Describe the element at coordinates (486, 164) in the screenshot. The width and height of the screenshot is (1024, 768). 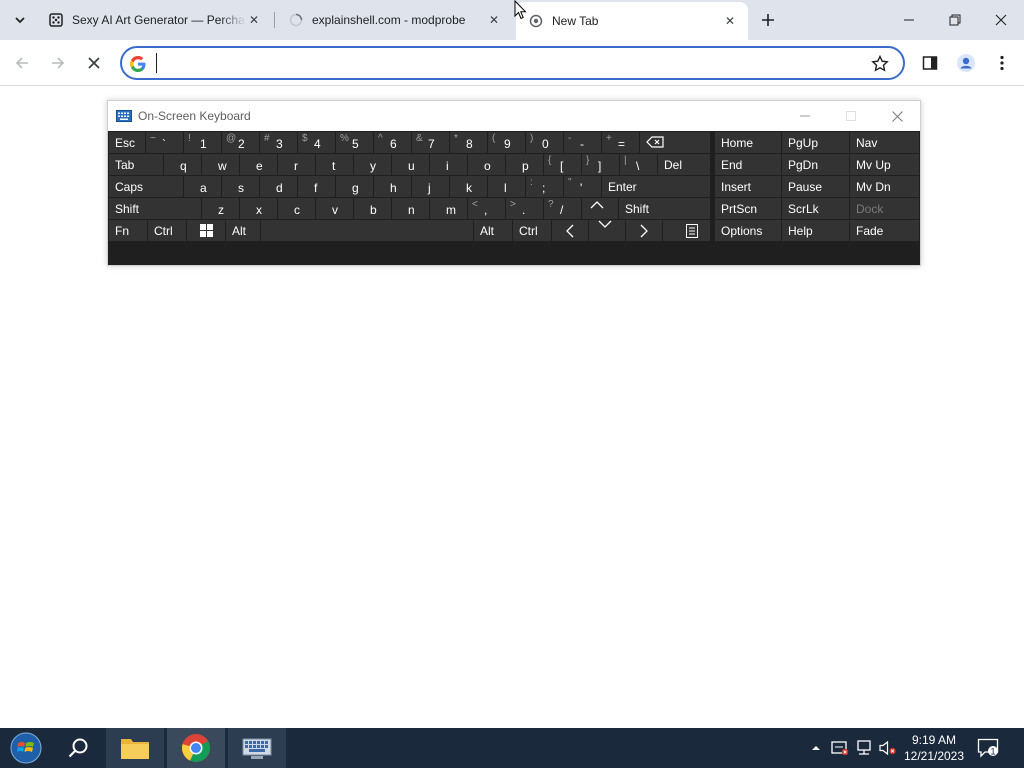
I see `key-o: o` at that location.